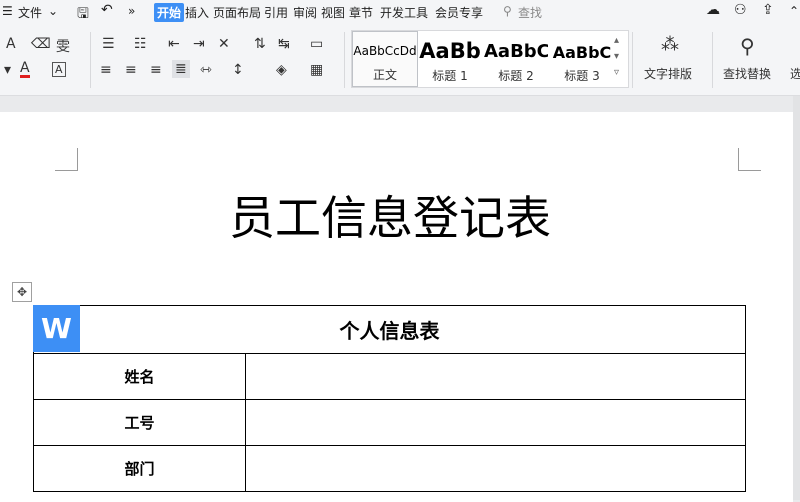 The height and width of the screenshot is (502, 800). What do you see at coordinates (276, 12) in the screenshot?
I see `tab-references: 引用` at bounding box center [276, 12].